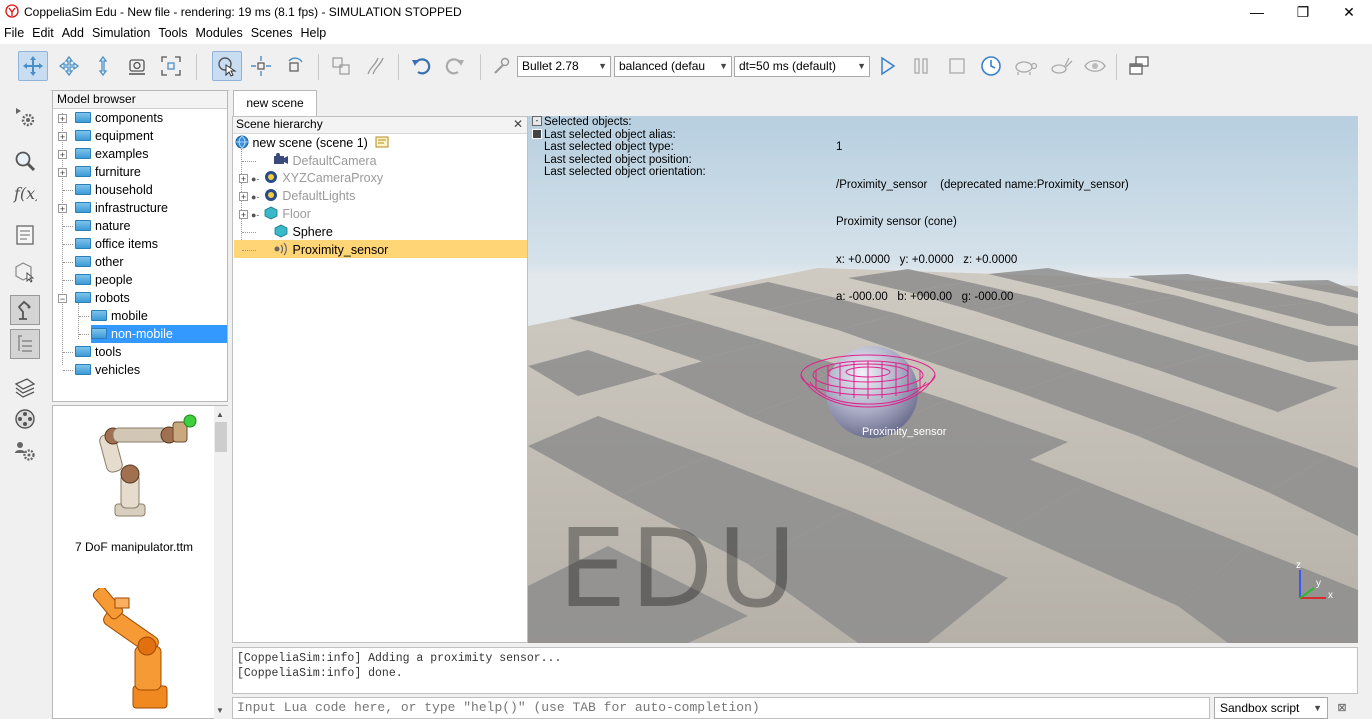  What do you see at coordinates (138, 472) in the screenshot?
I see `robot-manipulator-thumbnail` at bounding box center [138, 472].